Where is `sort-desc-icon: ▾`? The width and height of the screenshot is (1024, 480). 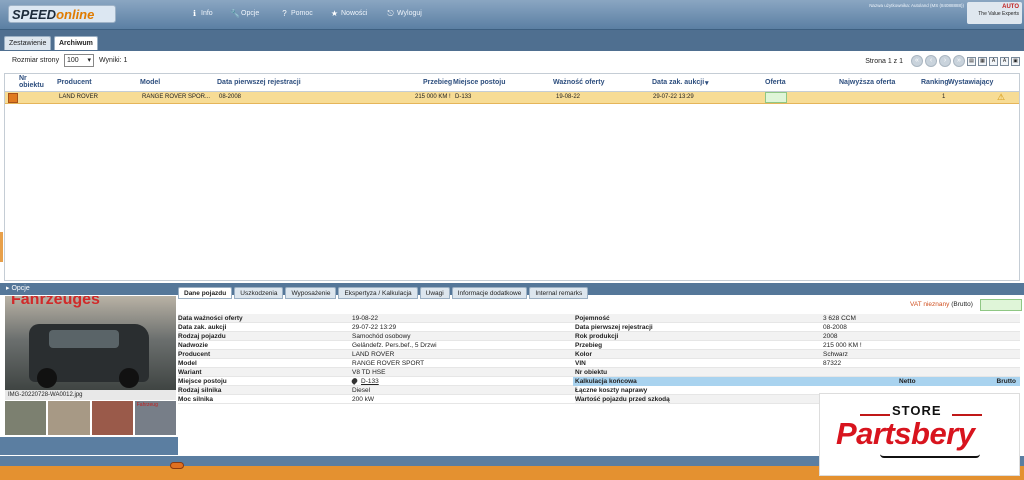
sort-desc-icon: ▾ is located at coordinates (707, 83).